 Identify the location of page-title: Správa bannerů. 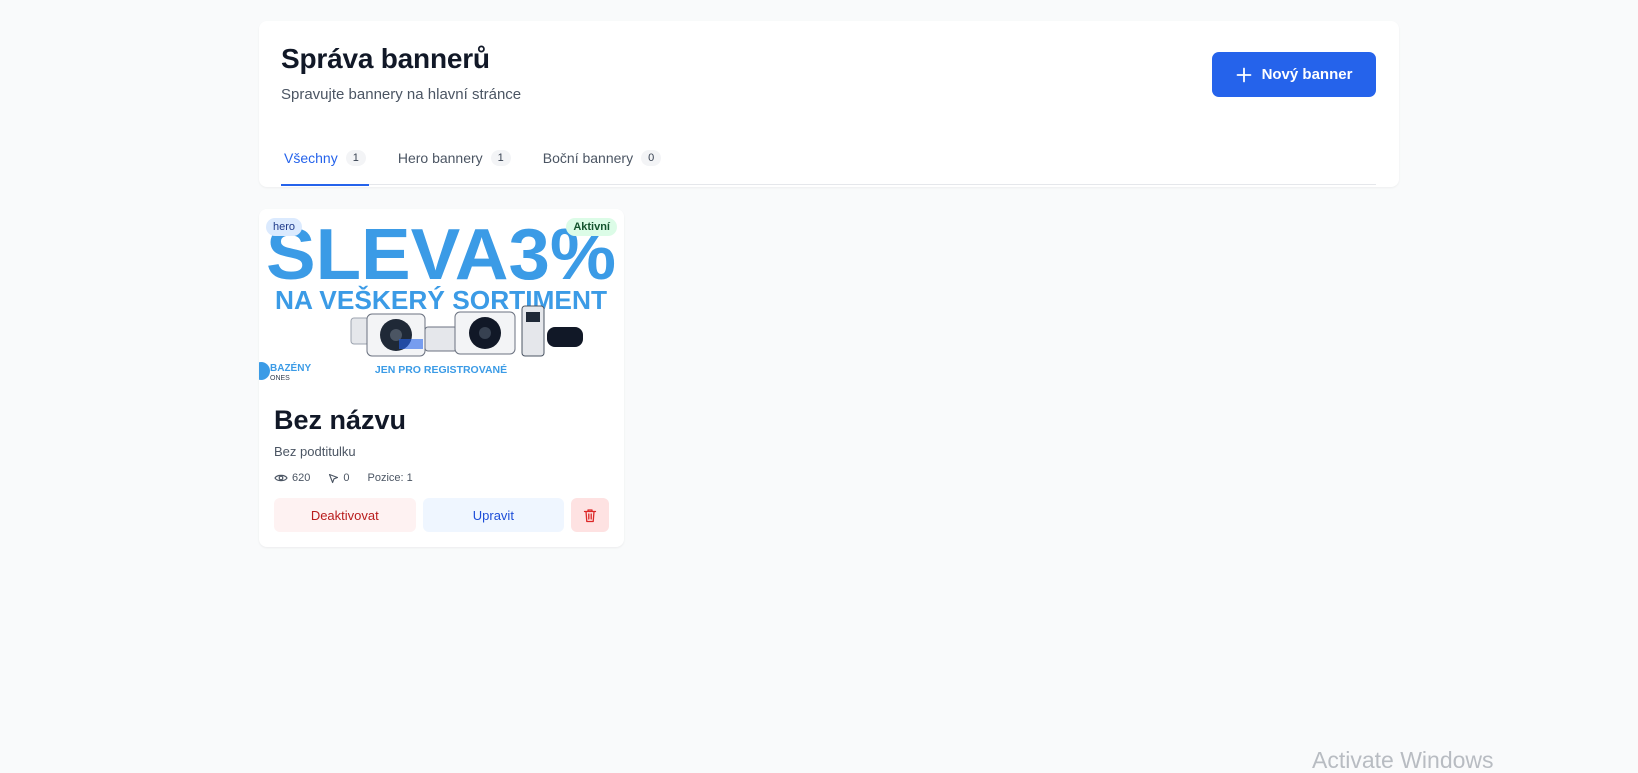
(385, 58).